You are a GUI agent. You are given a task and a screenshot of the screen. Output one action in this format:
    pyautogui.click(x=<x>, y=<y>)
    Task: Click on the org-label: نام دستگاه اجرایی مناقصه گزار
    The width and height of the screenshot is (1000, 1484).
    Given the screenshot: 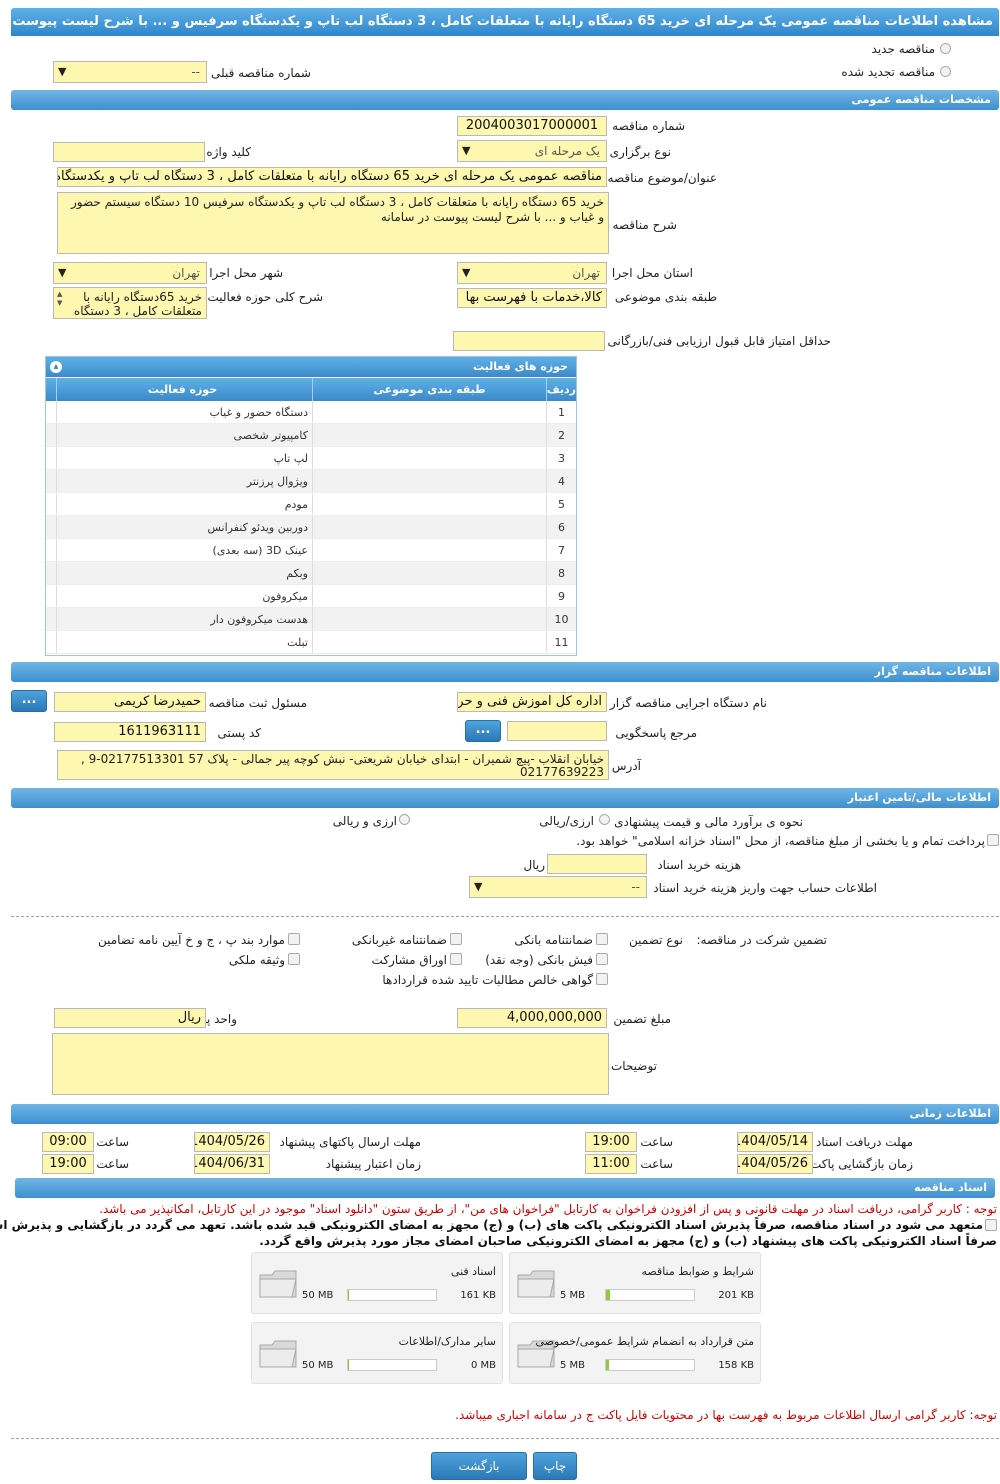 What is the action you would take?
    pyautogui.click(x=689, y=703)
    